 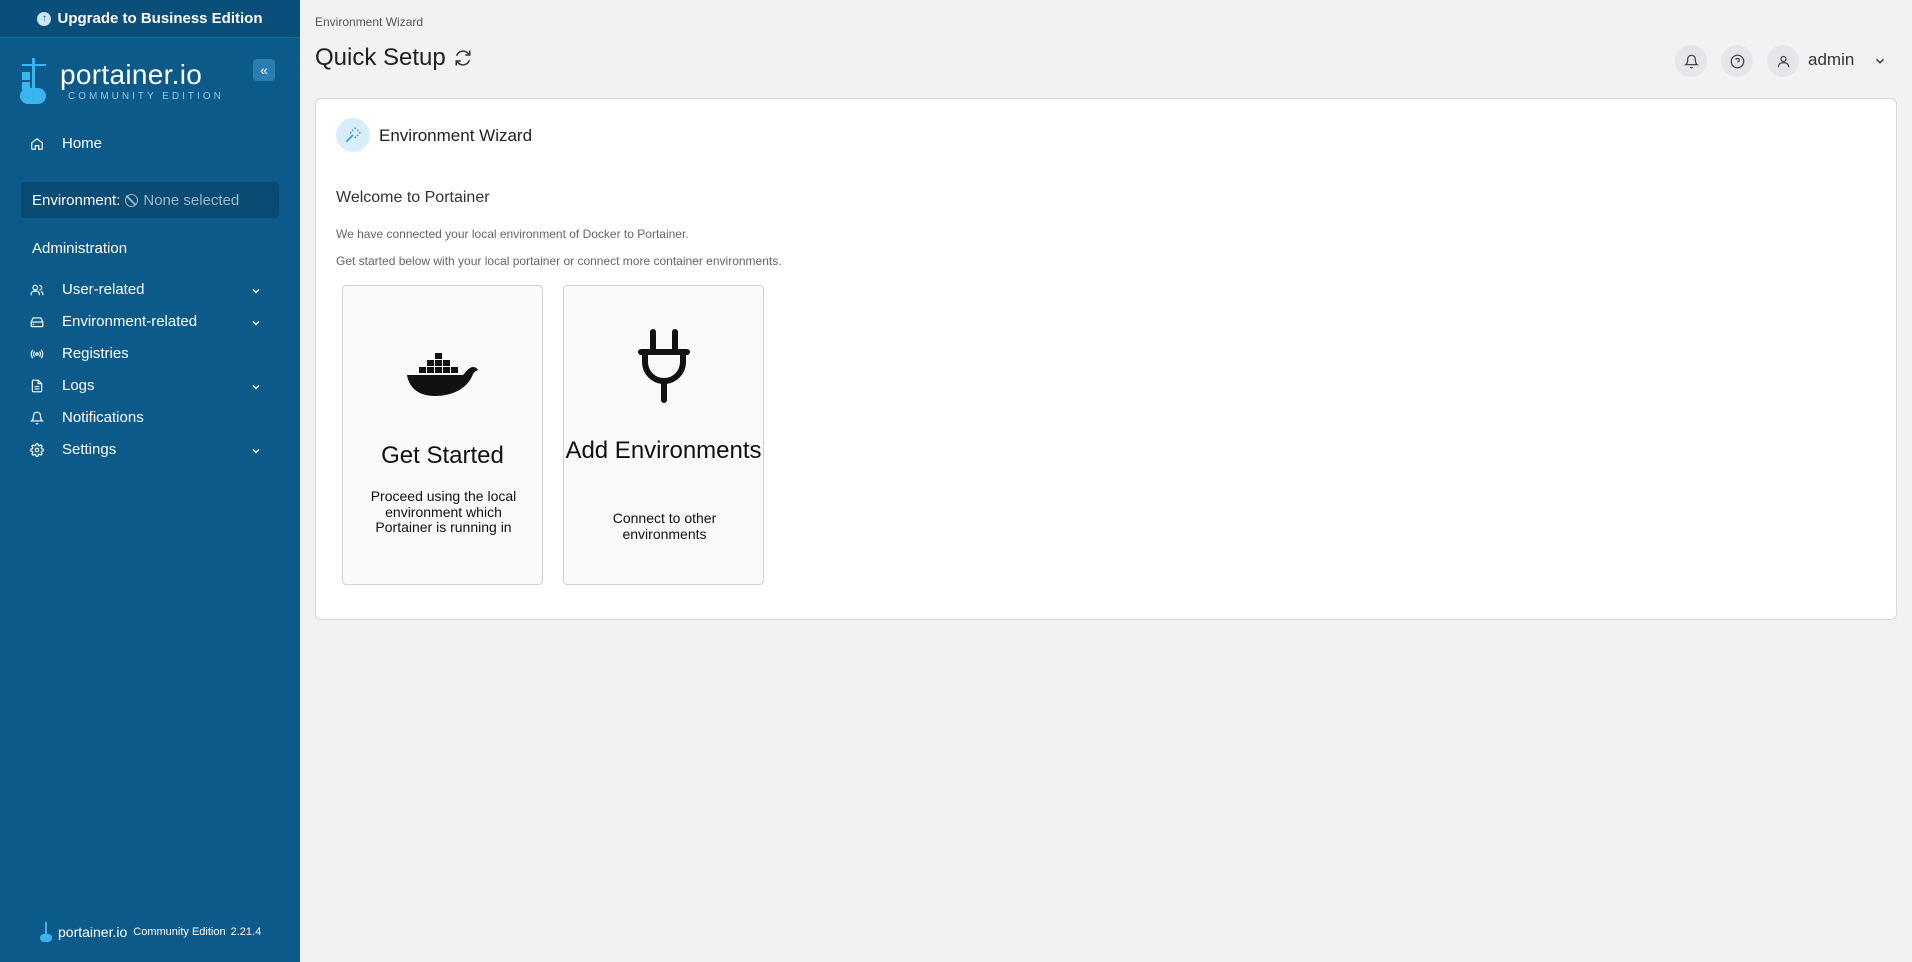 What do you see at coordinates (131, 74) in the screenshot?
I see `logo-name: portainer.io` at bounding box center [131, 74].